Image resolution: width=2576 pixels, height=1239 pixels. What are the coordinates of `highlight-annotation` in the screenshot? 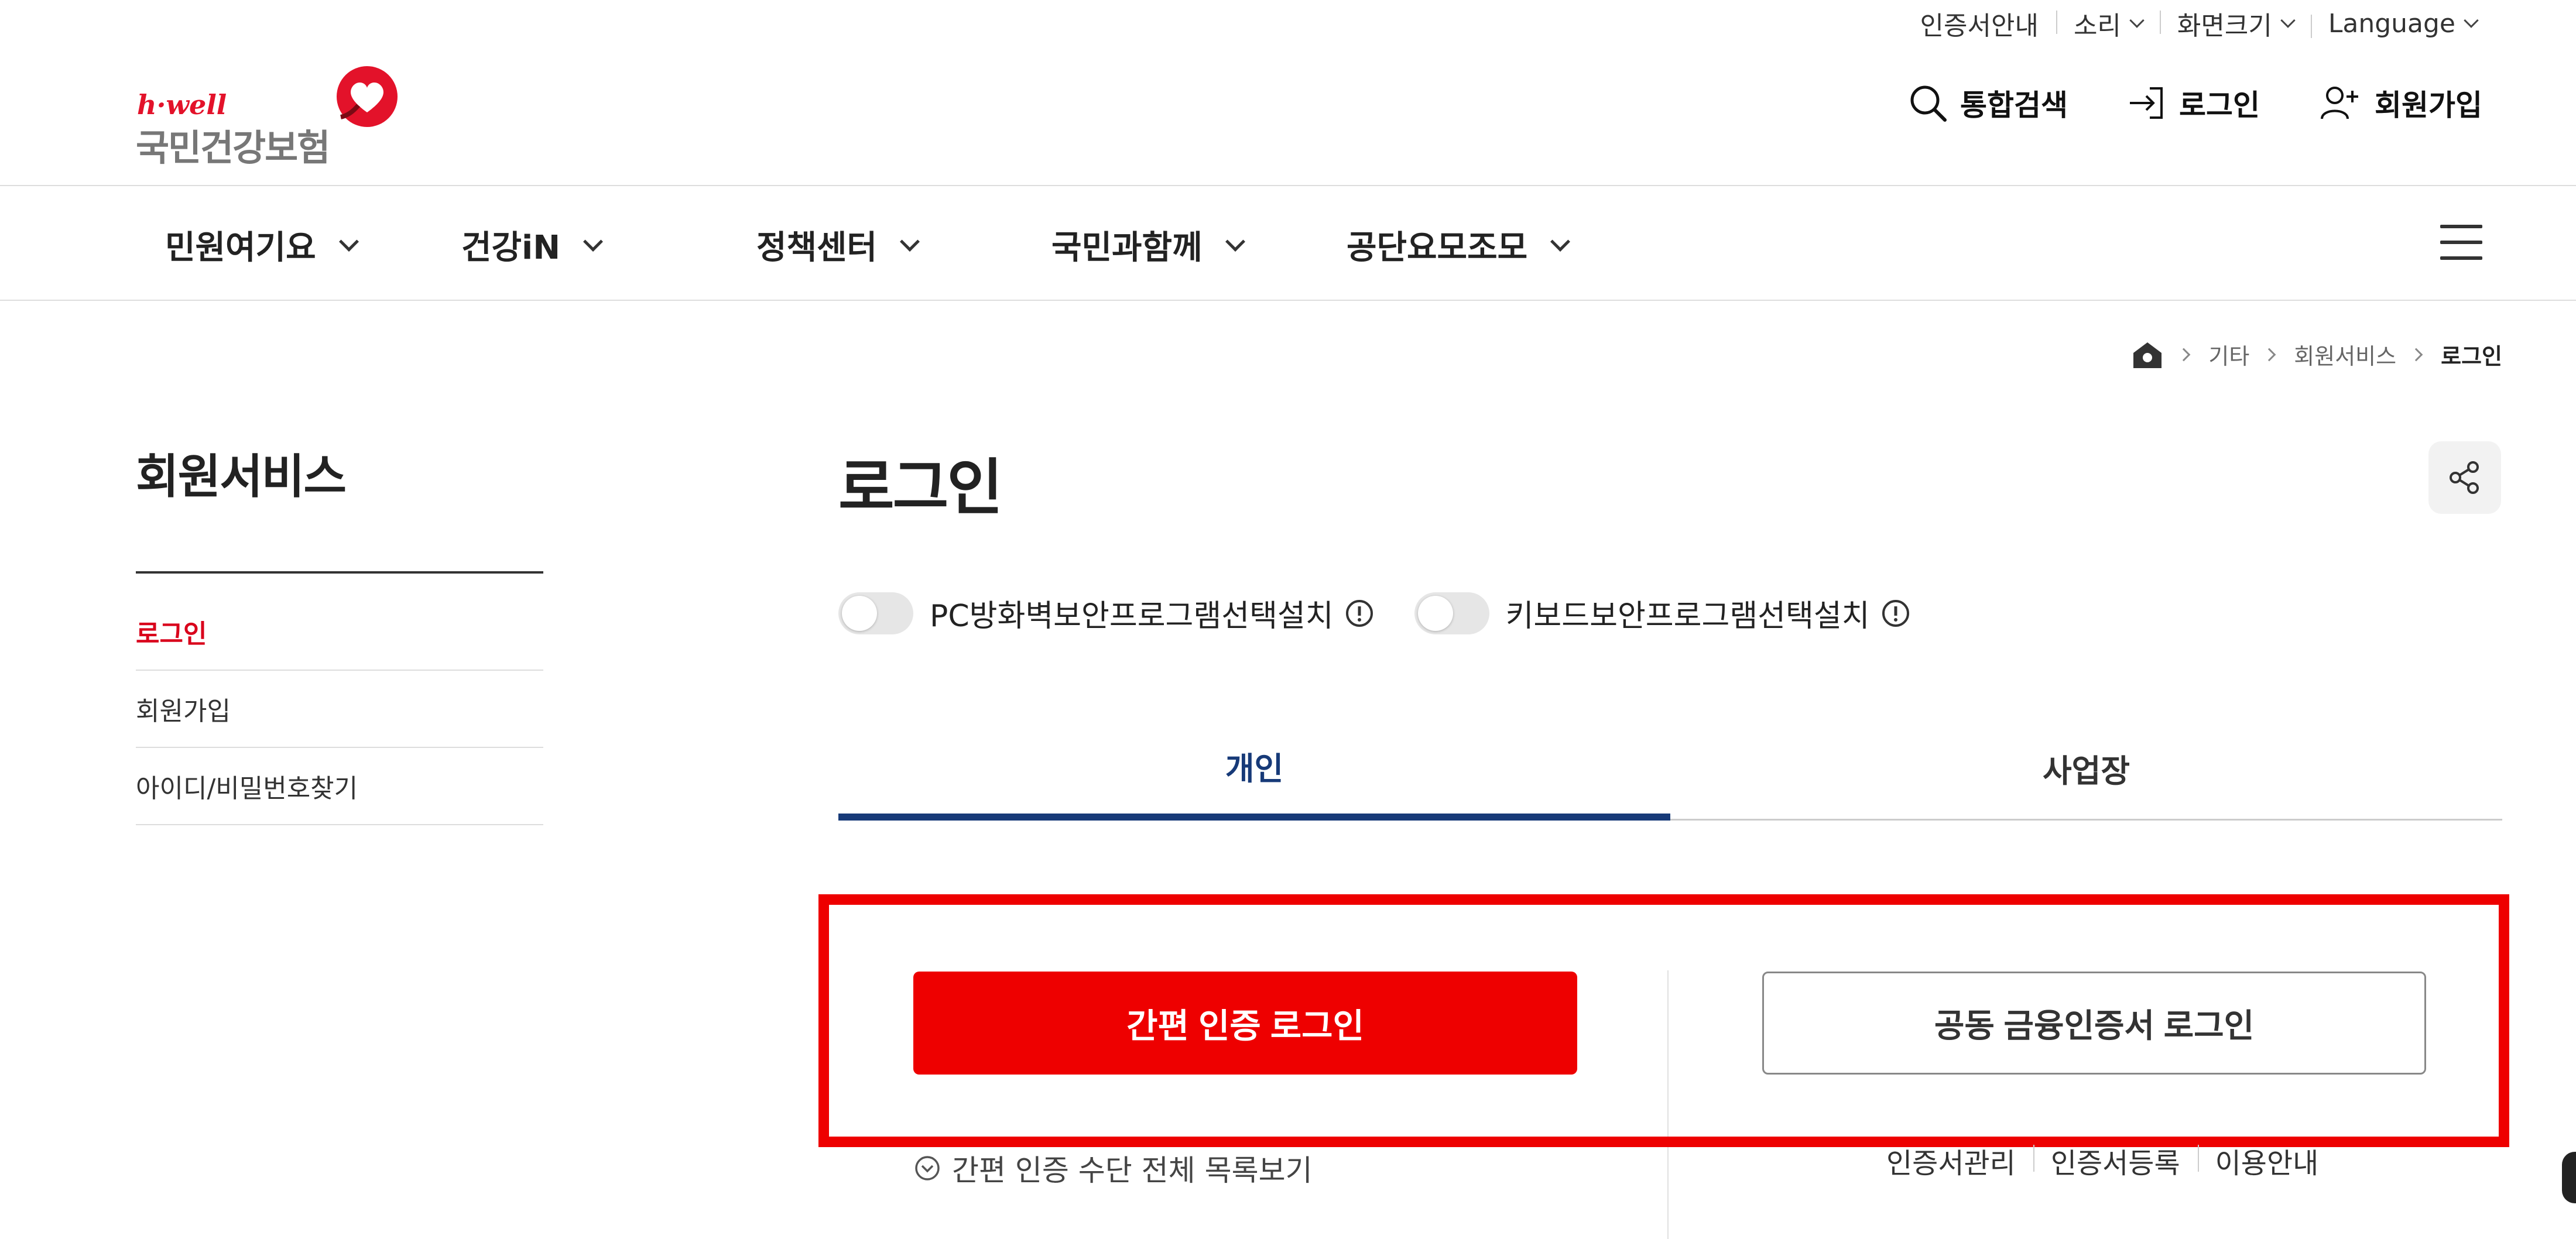 It's located at (1663, 1020).